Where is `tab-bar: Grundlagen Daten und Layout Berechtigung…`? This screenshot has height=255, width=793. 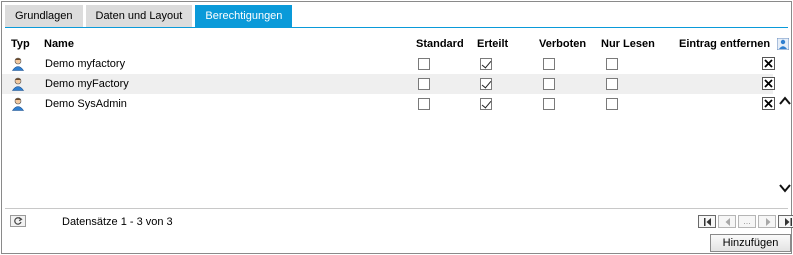 tab-bar: Grundlagen Daten und Layout Berechtigung… is located at coordinates (150, 16).